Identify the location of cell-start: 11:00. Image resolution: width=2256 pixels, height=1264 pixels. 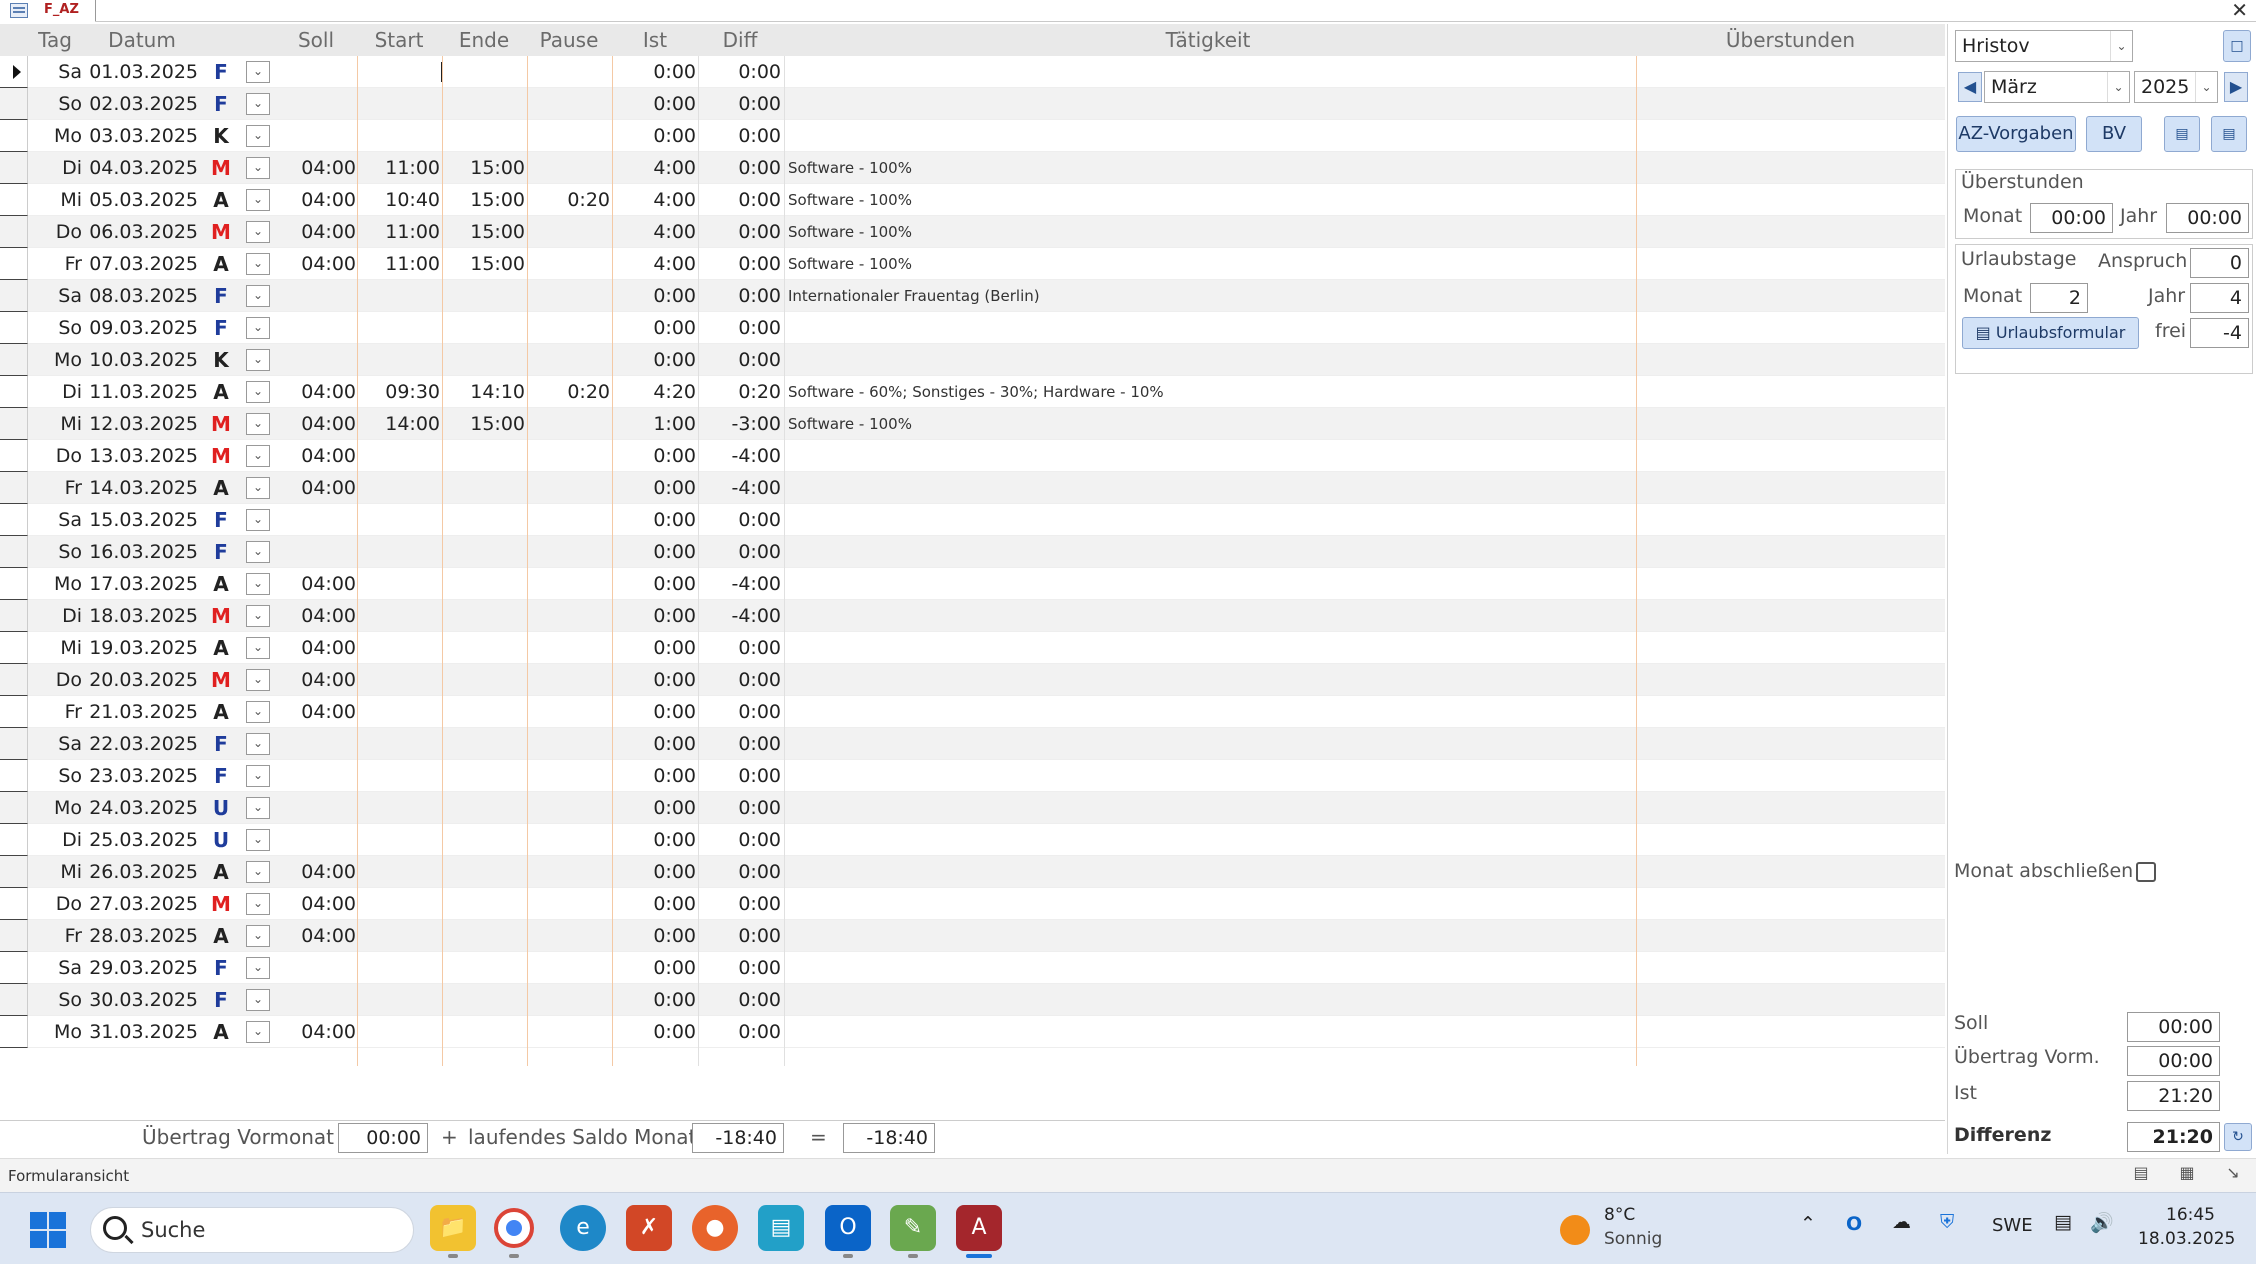
(399, 168).